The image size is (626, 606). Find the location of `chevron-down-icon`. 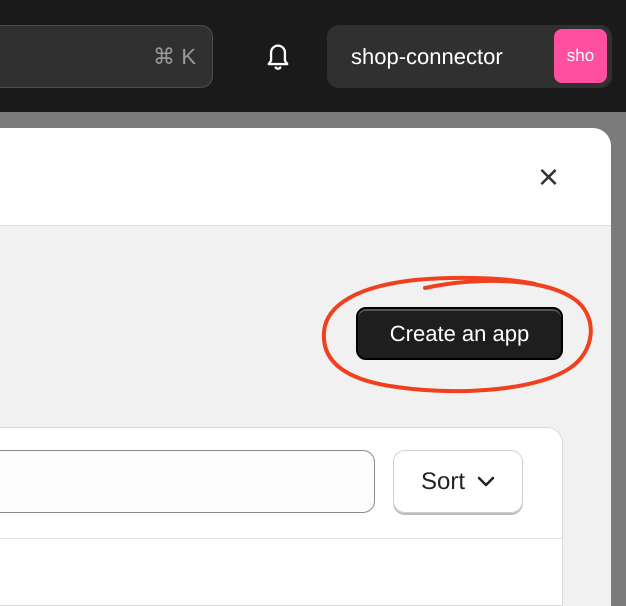

chevron-down-icon is located at coordinates (486, 481).